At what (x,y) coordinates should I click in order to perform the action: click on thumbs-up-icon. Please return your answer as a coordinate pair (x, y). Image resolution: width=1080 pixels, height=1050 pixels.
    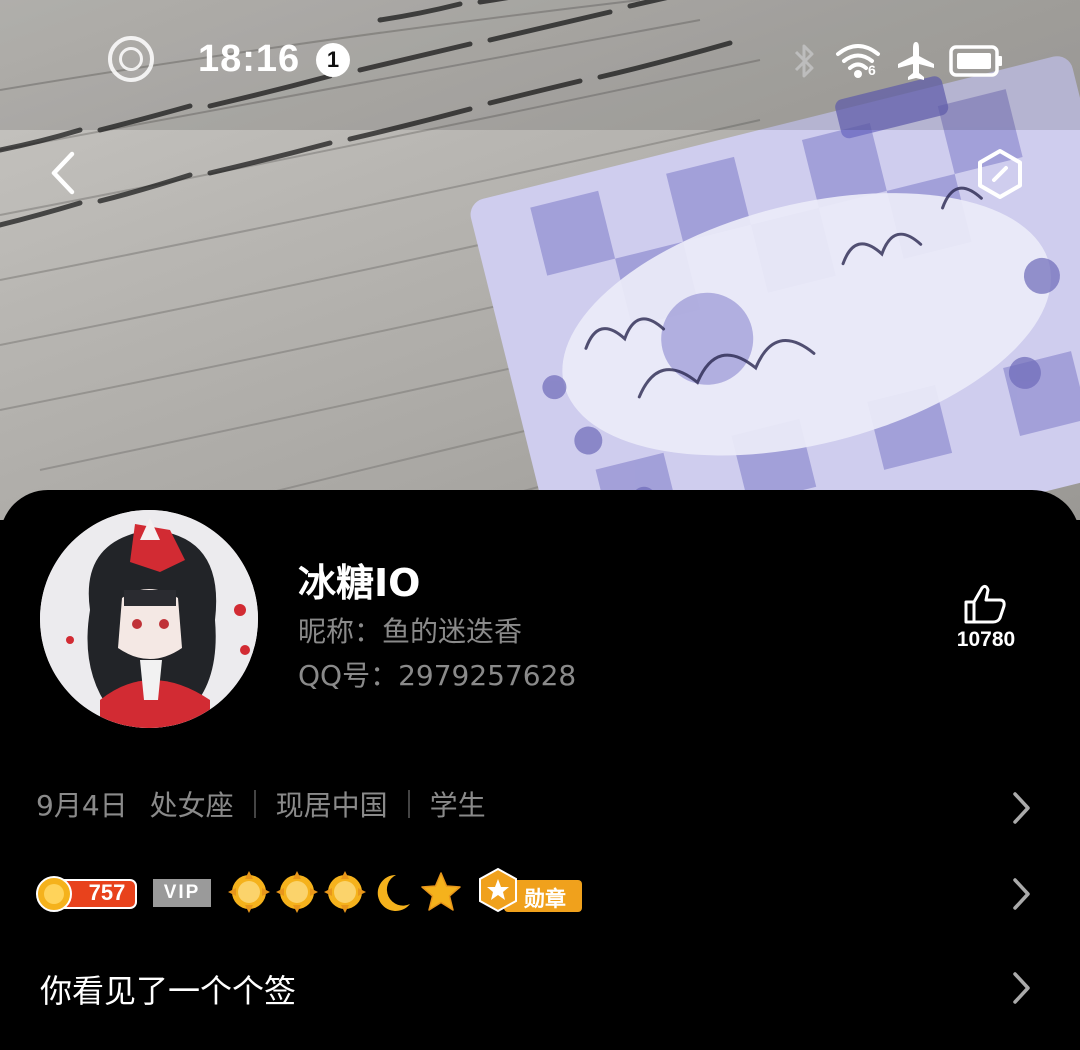
    Looking at the image, I should click on (985, 604).